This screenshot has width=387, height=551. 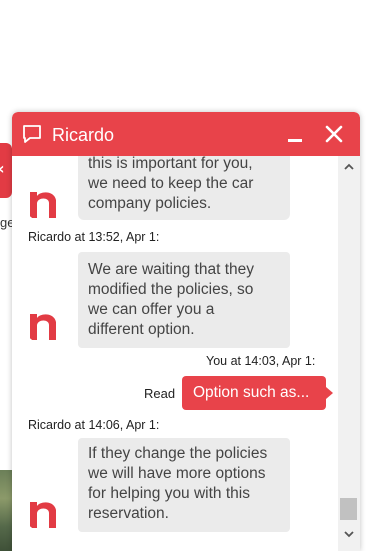 What do you see at coordinates (94, 425) in the screenshot?
I see `message-meta: Ricardo at 14:06, Apr 1:` at bounding box center [94, 425].